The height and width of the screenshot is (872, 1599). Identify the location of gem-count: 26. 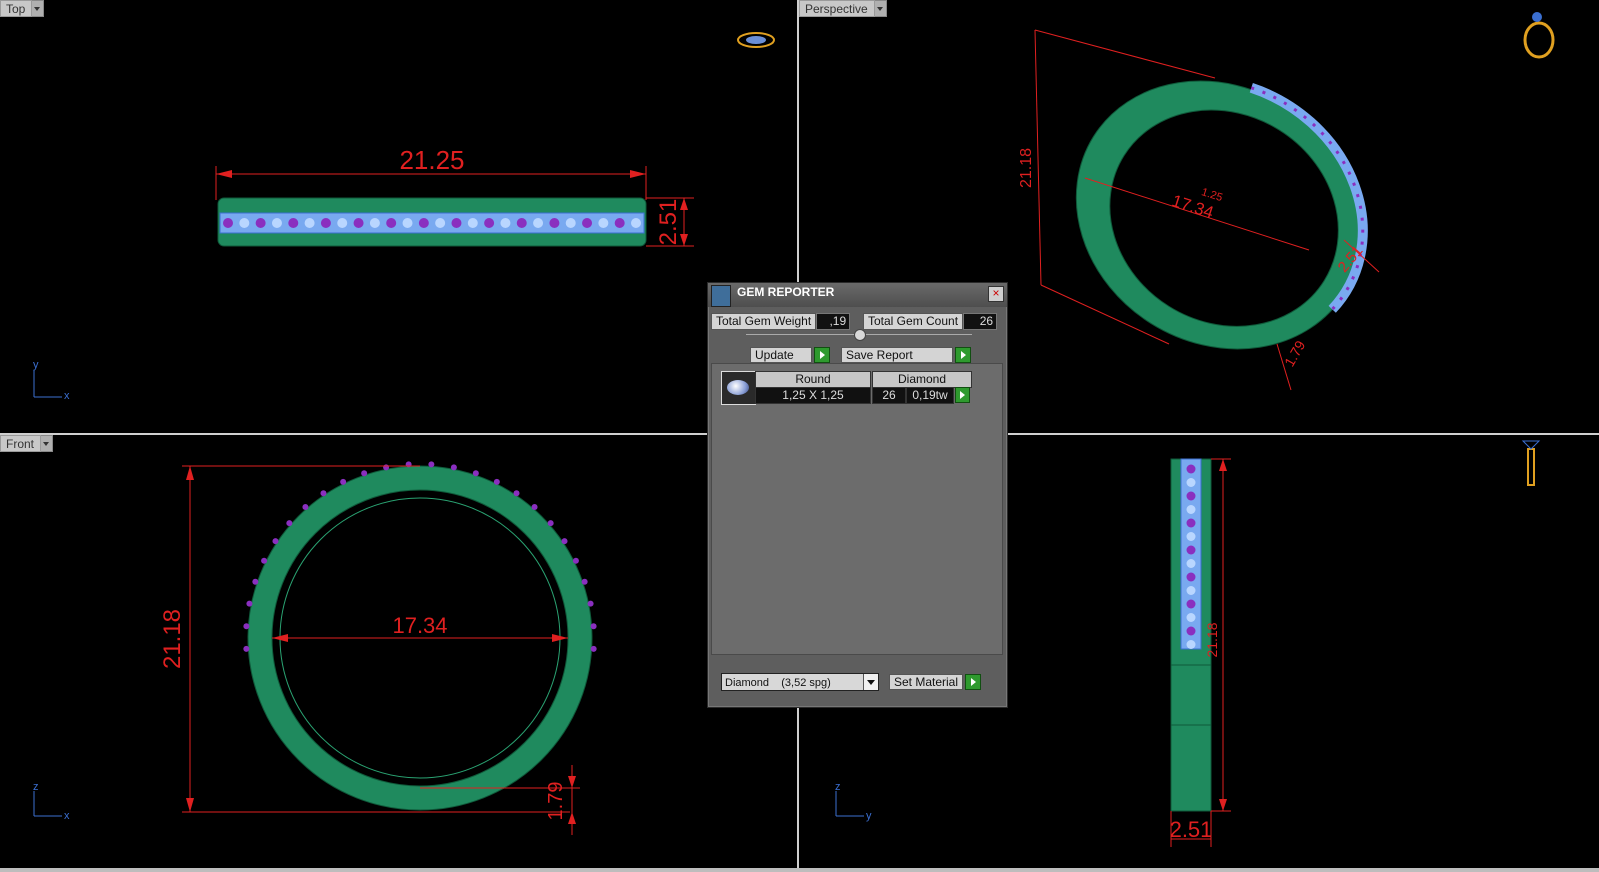
(889, 395).